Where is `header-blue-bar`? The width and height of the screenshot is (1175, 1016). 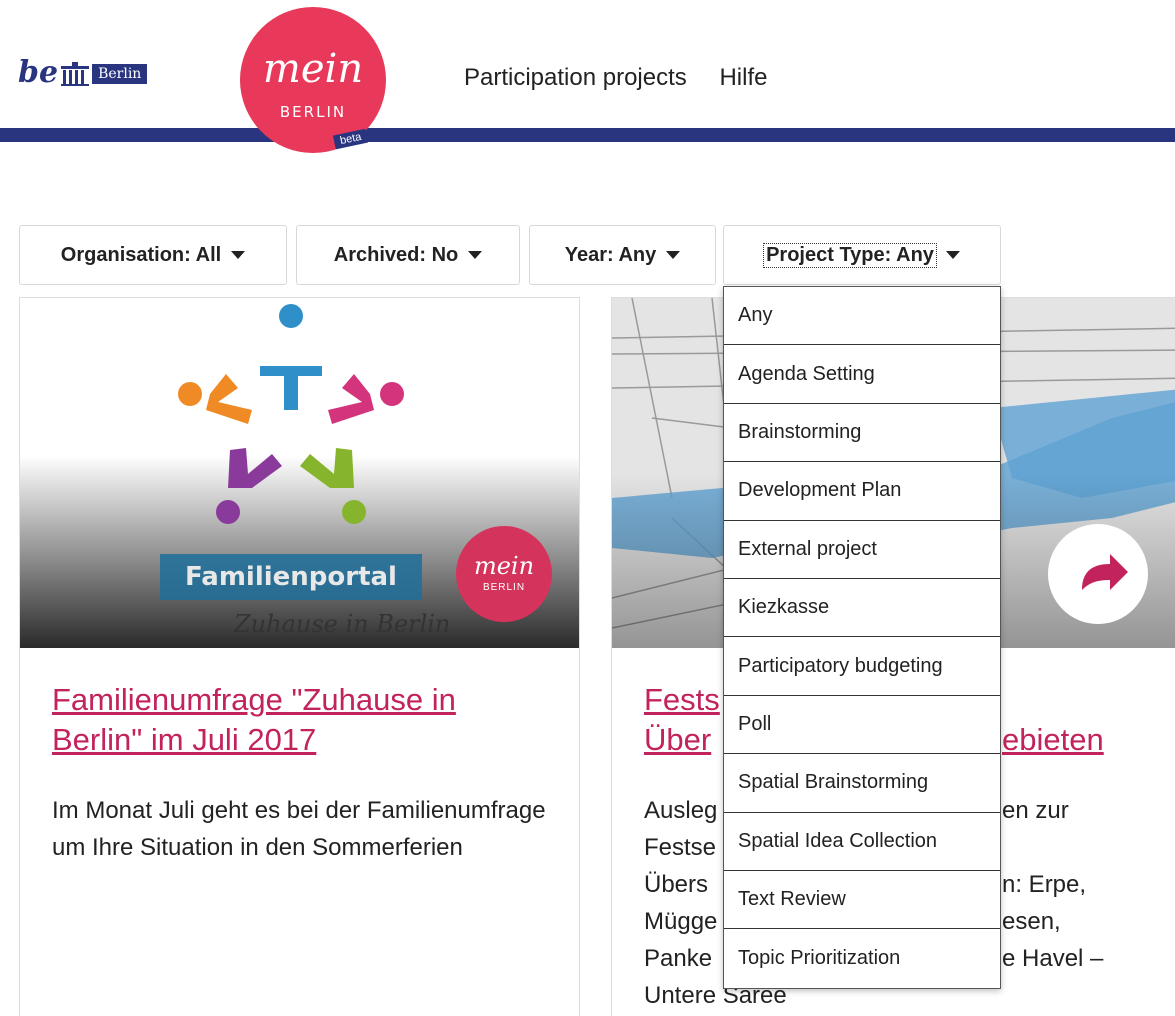 header-blue-bar is located at coordinates (587, 135).